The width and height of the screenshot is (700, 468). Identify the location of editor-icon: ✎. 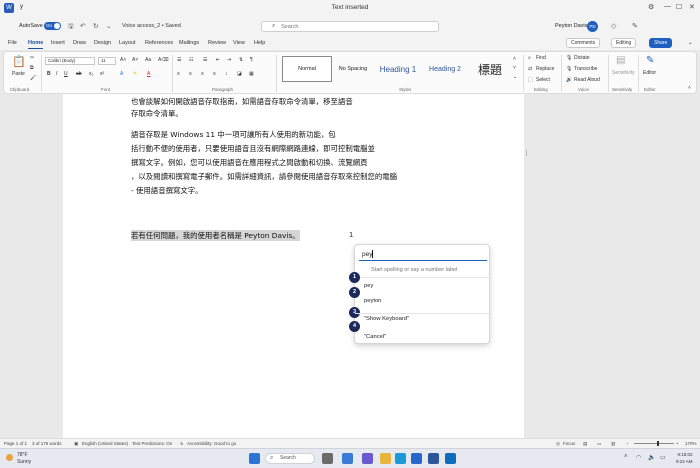
(650, 60).